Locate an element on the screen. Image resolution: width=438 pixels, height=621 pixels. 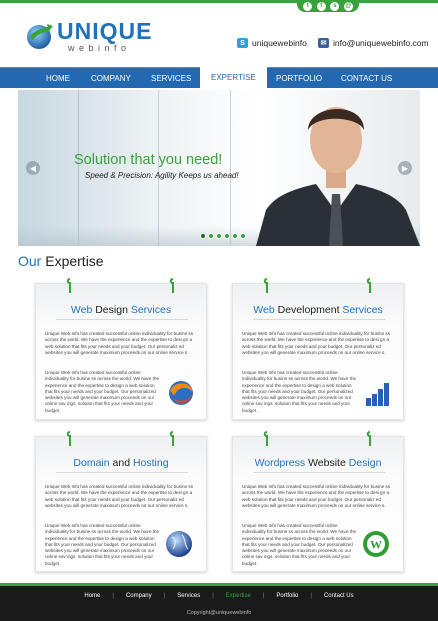
email-contact: ✉ info@uniquewebinfo.com is located at coordinates (373, 43).